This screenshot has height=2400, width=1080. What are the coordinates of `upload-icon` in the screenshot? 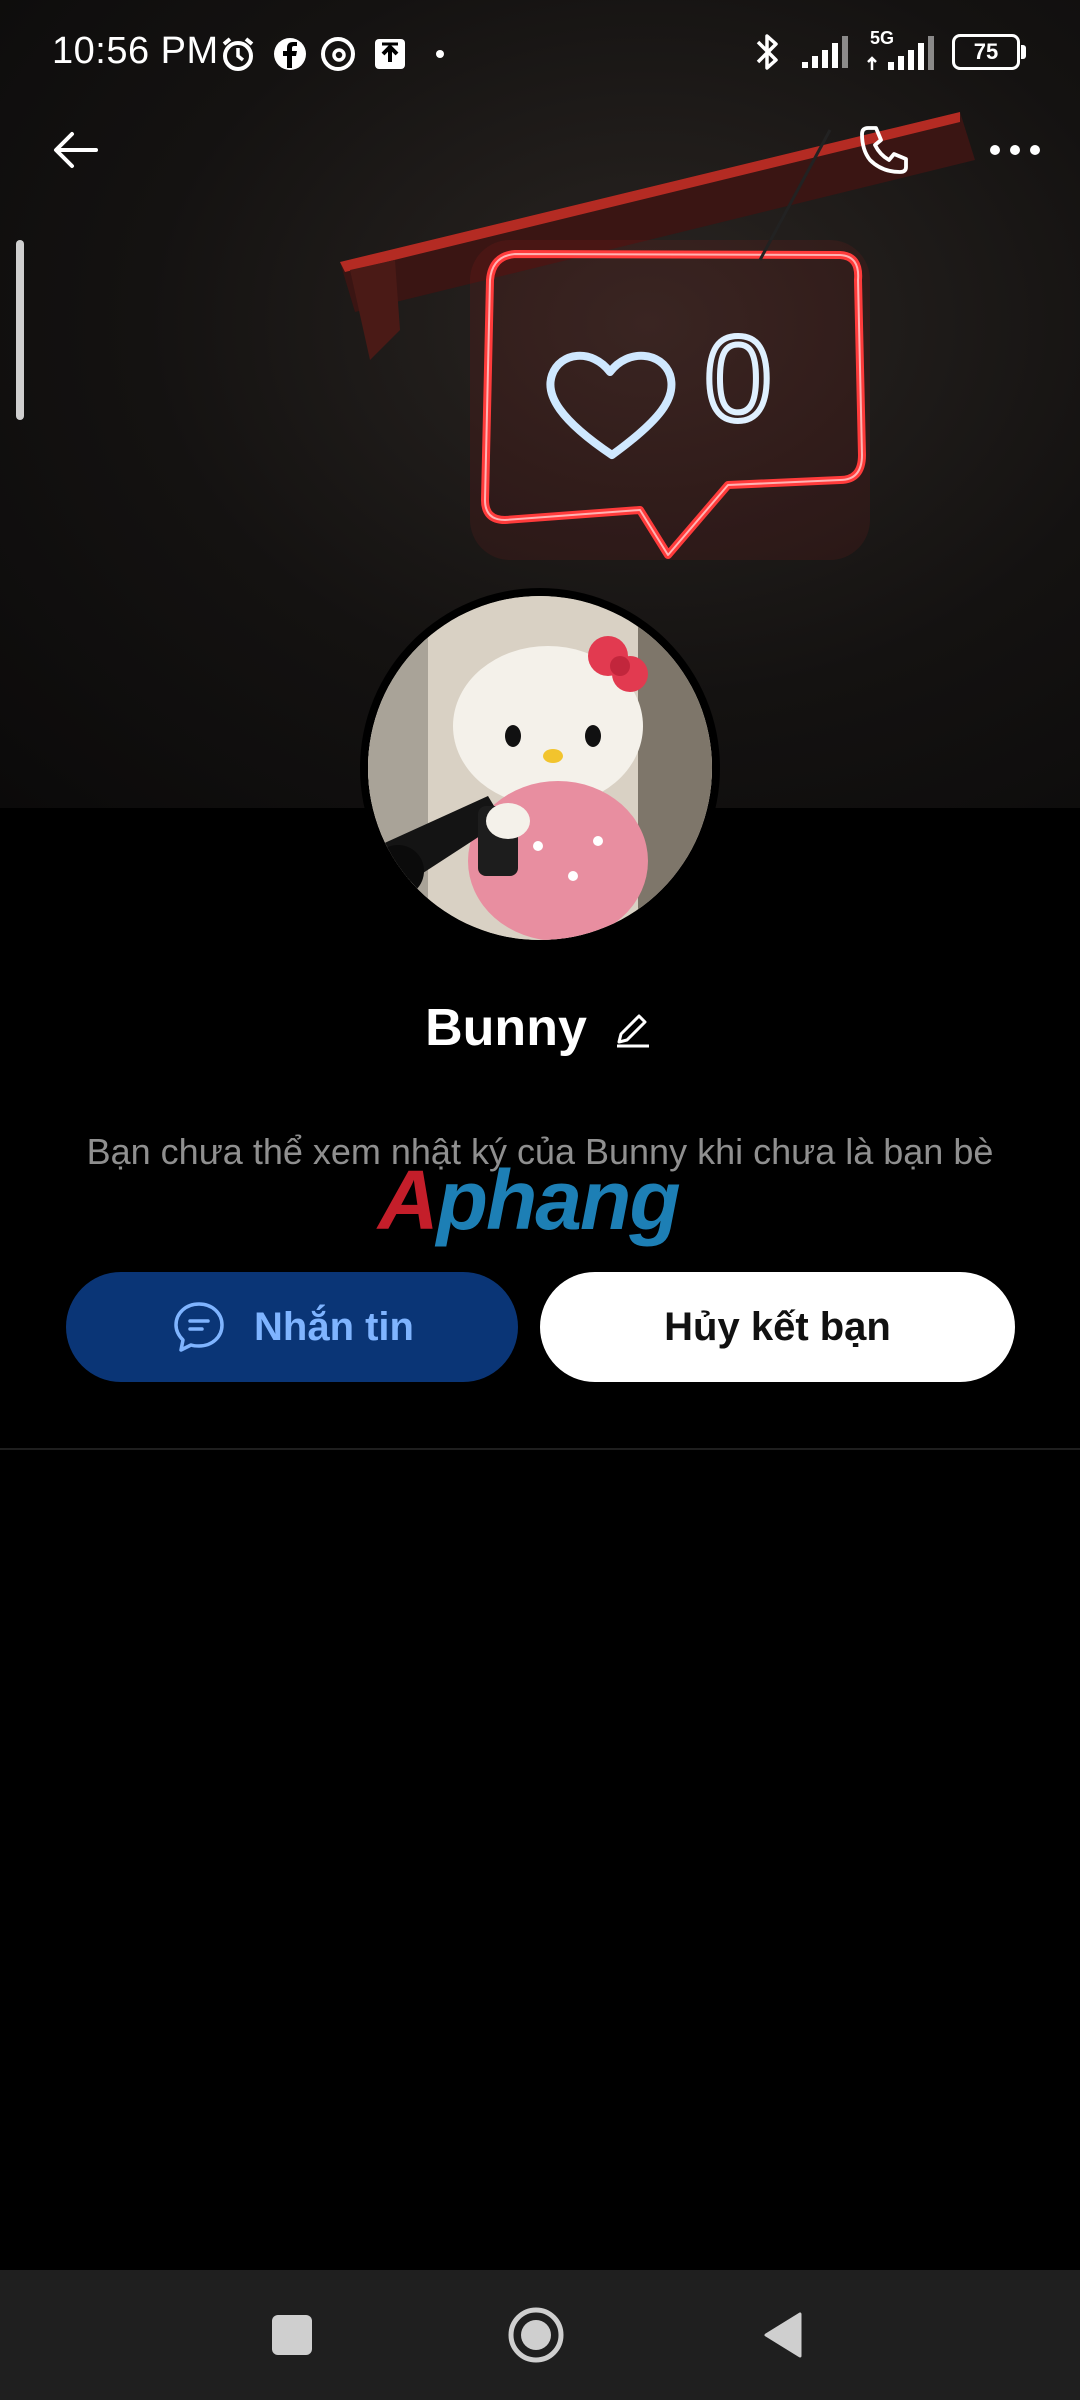 It's located at (390, 54).